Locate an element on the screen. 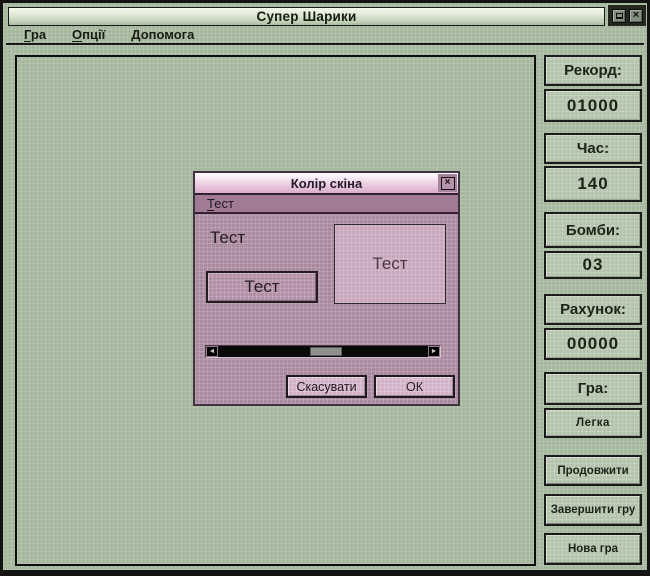  new-game-button: Нова гра is located at coordinates (593, 549).